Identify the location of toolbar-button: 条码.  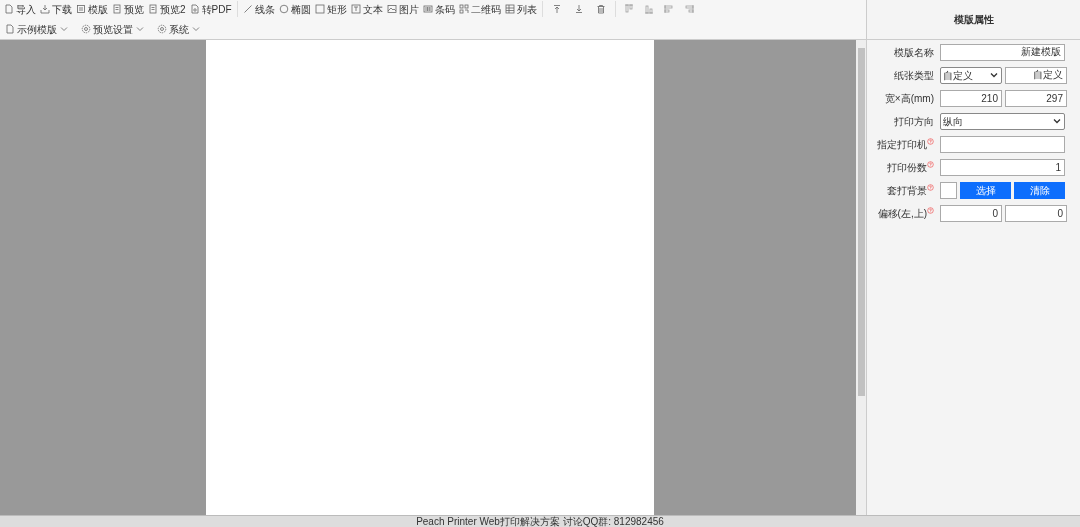
(438, 9).